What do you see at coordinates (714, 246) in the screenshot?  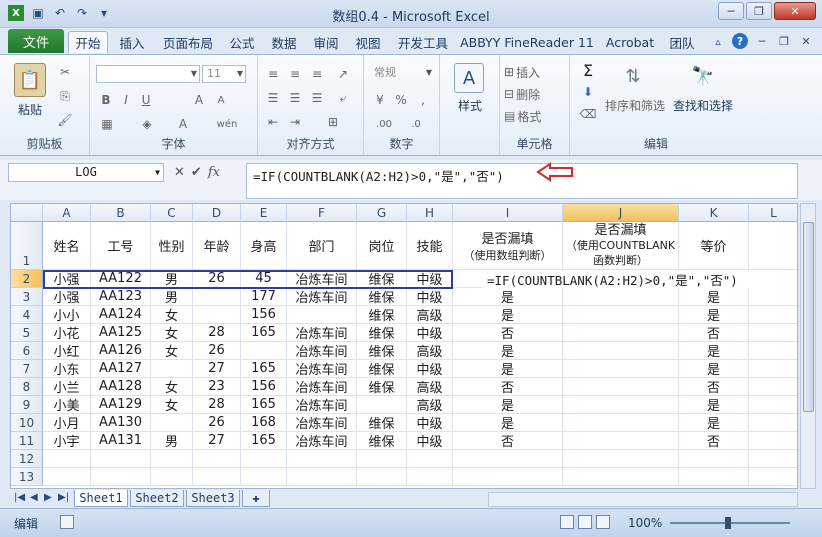 I see `header-equivalent: 等价` at bounding box center [714, 246].